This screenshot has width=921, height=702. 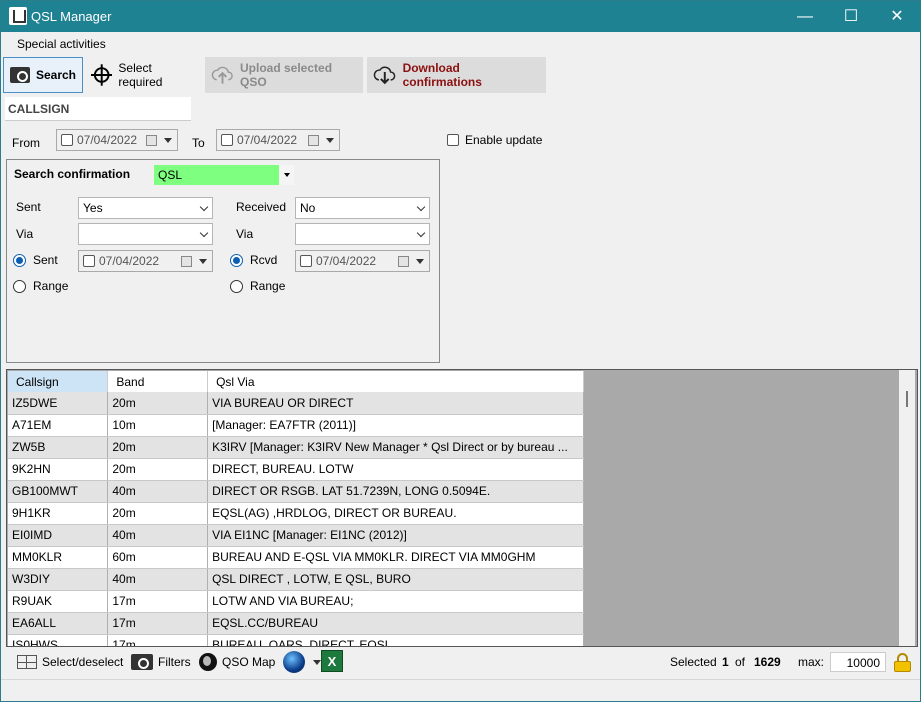 What do you see at coordinates (237, 662) in the screenshot?
I see `qso-map-button: QSO Map` at bounding box center [237, 662].